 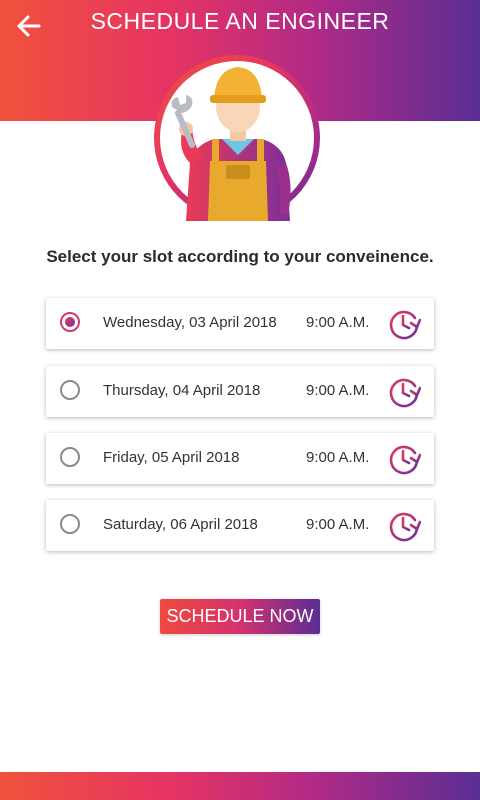 I want to click on slot-option-1: Wednesday, 03 April 2018 9:00 A.M., so click(x=240, y=323).